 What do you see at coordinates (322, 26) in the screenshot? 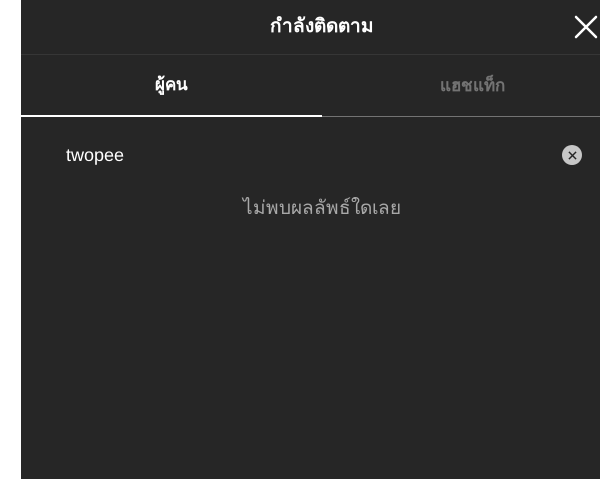
I see `dialog-title: กำลังติดตาม` at bounding box center [322, 26].